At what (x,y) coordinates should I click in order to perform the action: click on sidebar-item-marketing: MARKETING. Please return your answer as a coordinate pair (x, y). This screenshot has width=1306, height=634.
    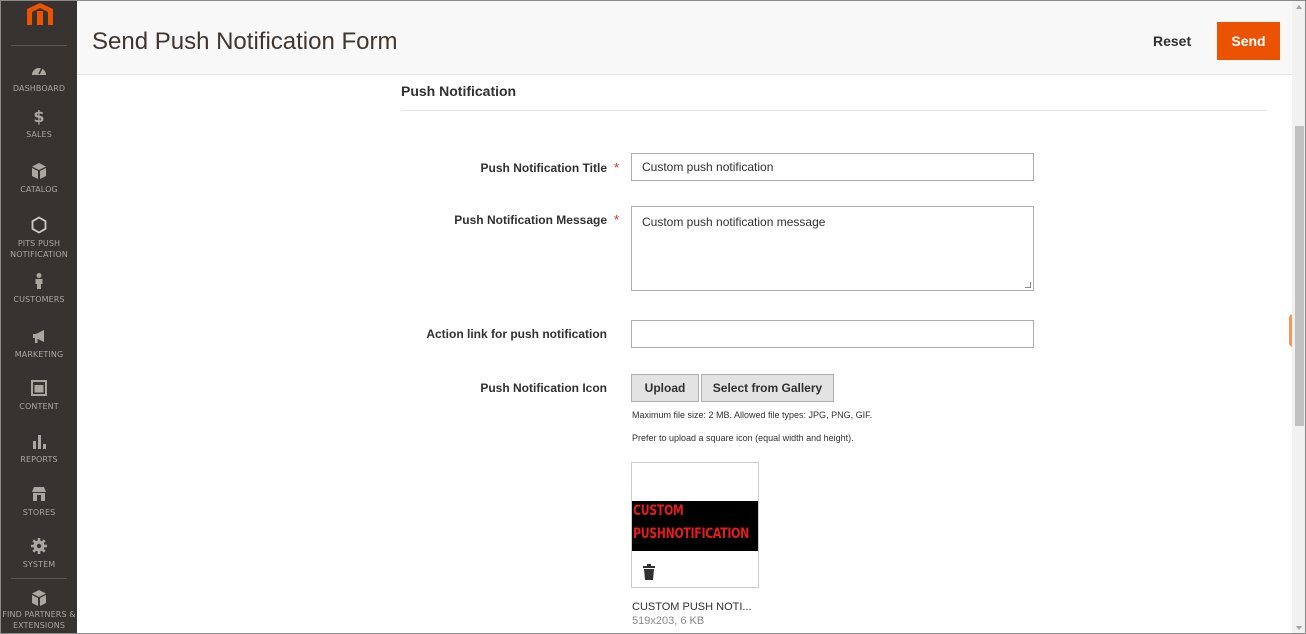
    Looking at the image, I should click on (39, 343).